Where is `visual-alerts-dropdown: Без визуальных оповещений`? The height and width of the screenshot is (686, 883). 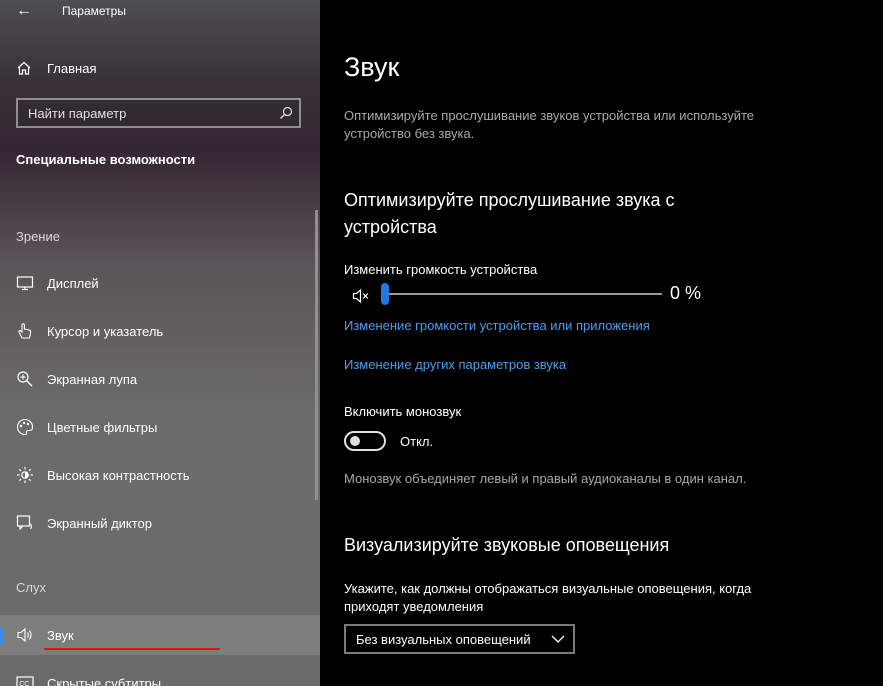
visual-alerts-dropdown: Без визуальных оповещений is located at coordinates (459, 639).